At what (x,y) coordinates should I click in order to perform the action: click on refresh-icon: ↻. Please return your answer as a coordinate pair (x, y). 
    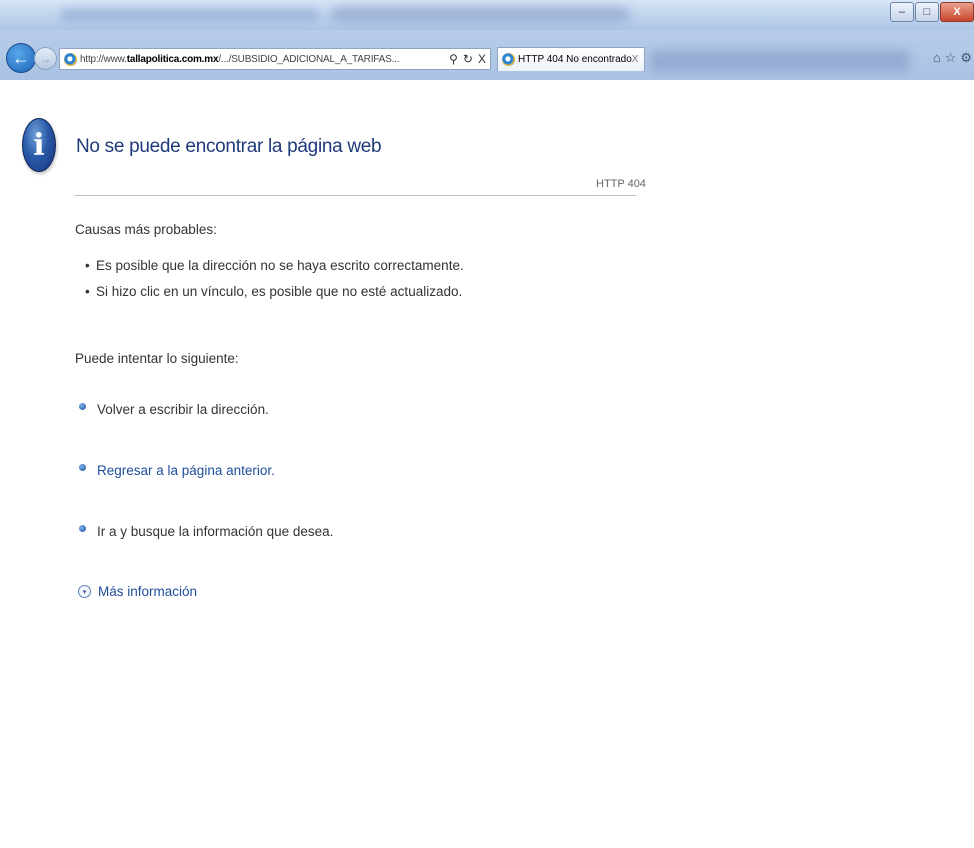
    Looking at the image, I should click on (468, 59).